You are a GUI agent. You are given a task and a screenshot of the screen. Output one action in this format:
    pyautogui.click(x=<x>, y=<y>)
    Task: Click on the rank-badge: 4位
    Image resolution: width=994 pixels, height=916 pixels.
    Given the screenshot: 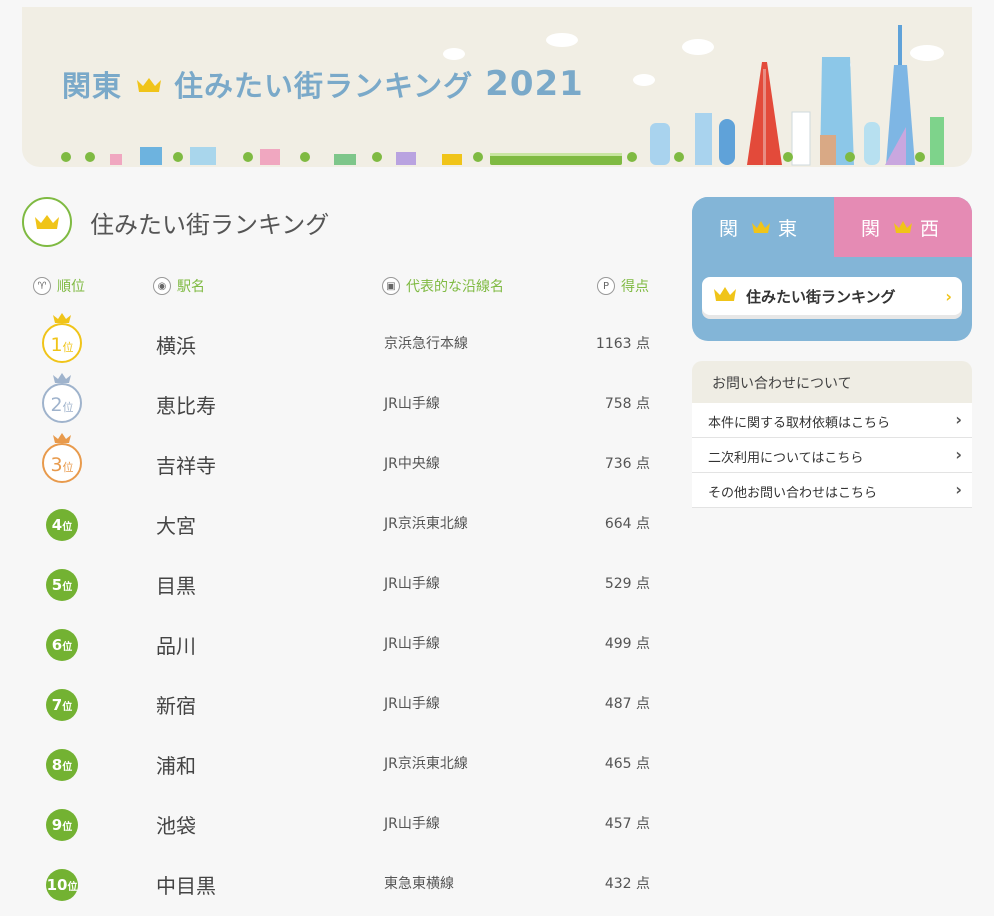 What is the action you would take?
    pyautogui.click(x=62, y=520)
    